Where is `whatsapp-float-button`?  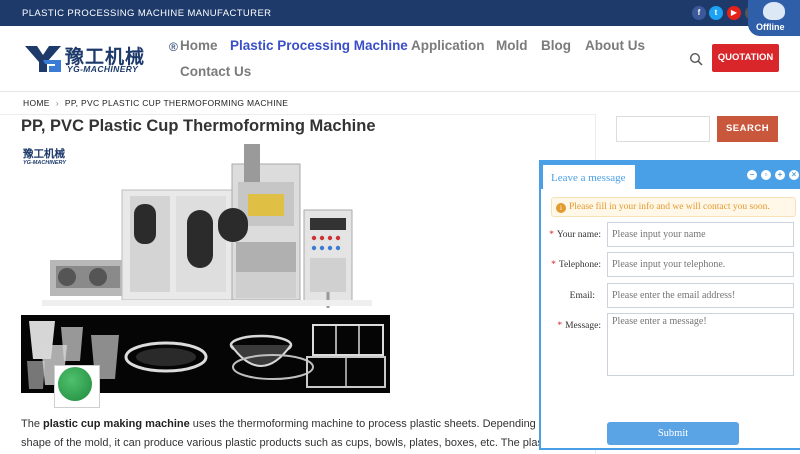
whatsapp-float-button is located at coordinates (77, 386).